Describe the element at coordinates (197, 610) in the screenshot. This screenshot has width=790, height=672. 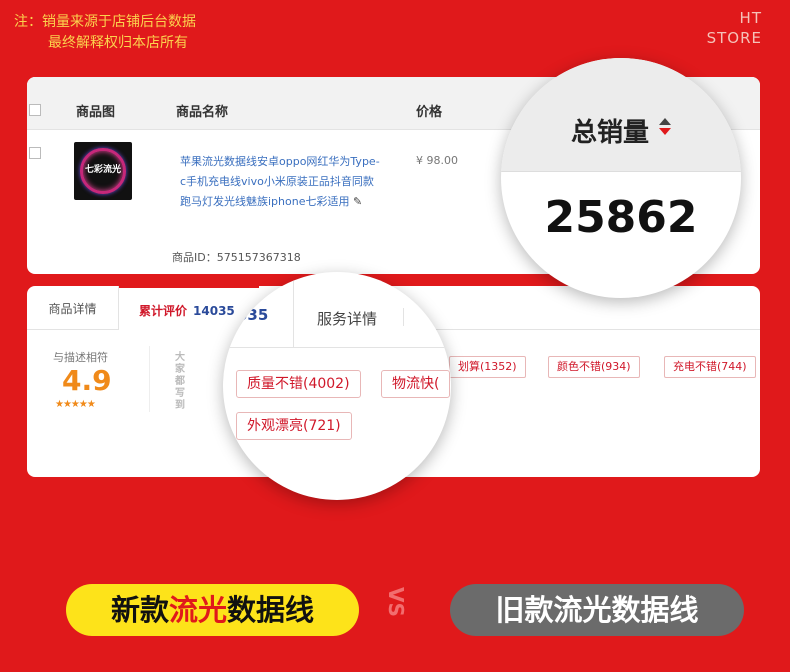
I see `new-highlight: 流光` at that location.